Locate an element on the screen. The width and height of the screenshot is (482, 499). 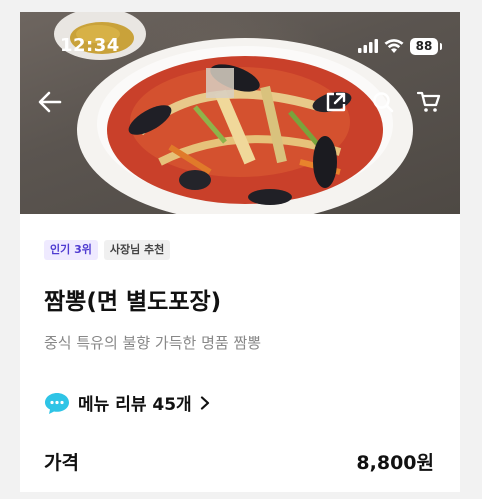
review-link-label: 메뉴 리뷰 45개 is located at coordinates (135, 405).